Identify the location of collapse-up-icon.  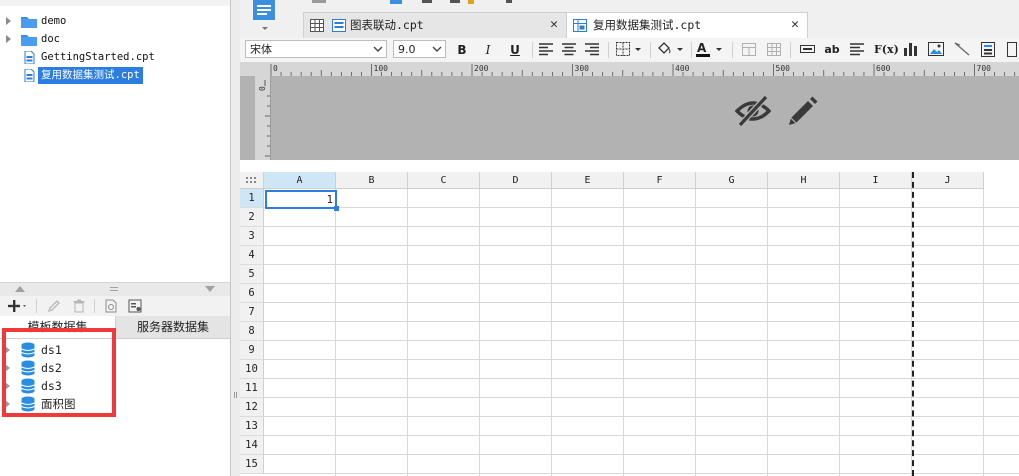
(20, 289).